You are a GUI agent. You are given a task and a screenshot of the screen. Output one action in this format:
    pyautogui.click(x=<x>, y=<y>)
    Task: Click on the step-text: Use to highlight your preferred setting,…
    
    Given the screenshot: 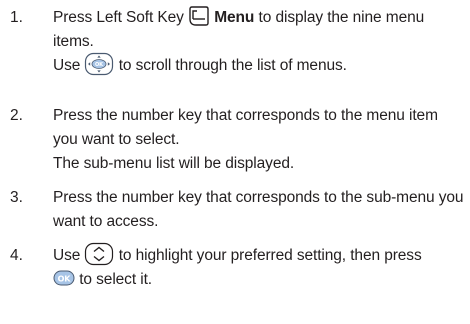 What is the action you would take?
    pyautogui.click(x=259, y=267)
    